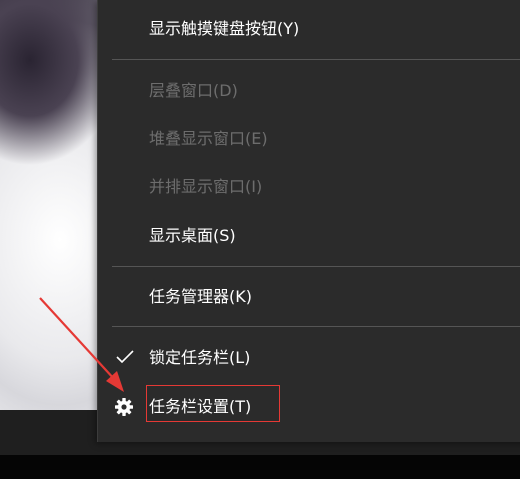 The height and width of the screenshot is (479, 520). I want to click on menu-item-task-manager: 任务管理器(K), so click(309, 297).